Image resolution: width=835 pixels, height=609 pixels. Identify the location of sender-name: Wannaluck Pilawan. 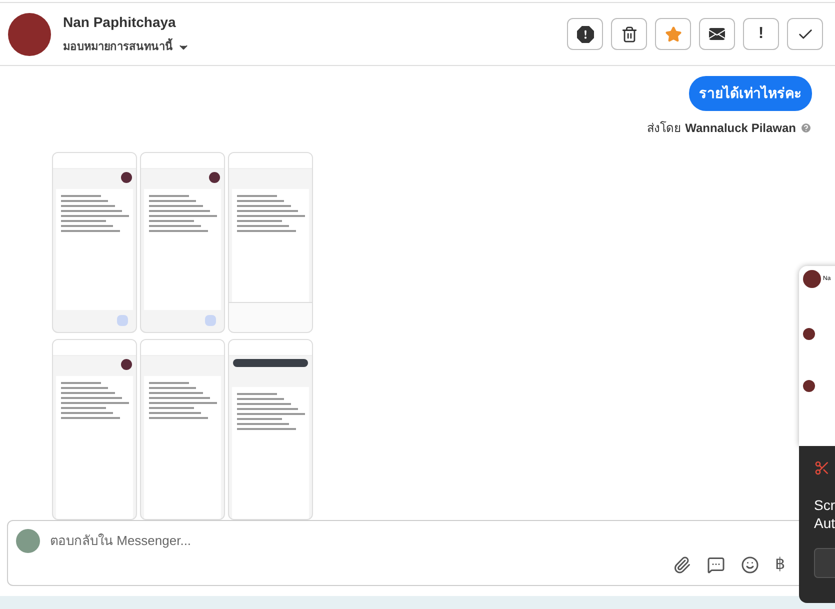
(740, 128).